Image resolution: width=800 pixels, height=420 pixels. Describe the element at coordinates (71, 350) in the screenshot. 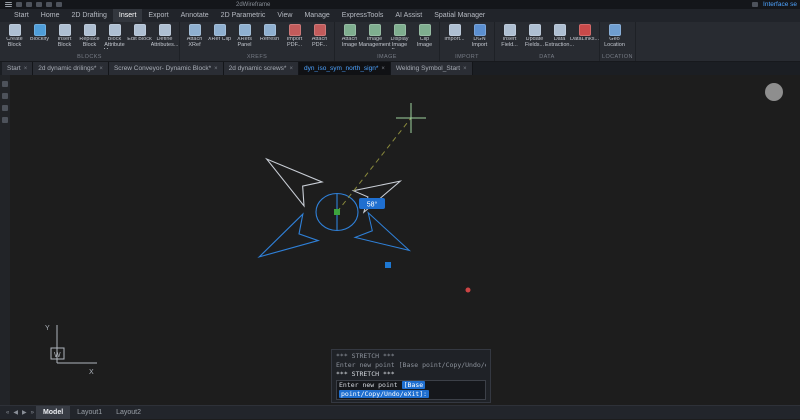

I see `ucs-icon: Y X W` at that location.